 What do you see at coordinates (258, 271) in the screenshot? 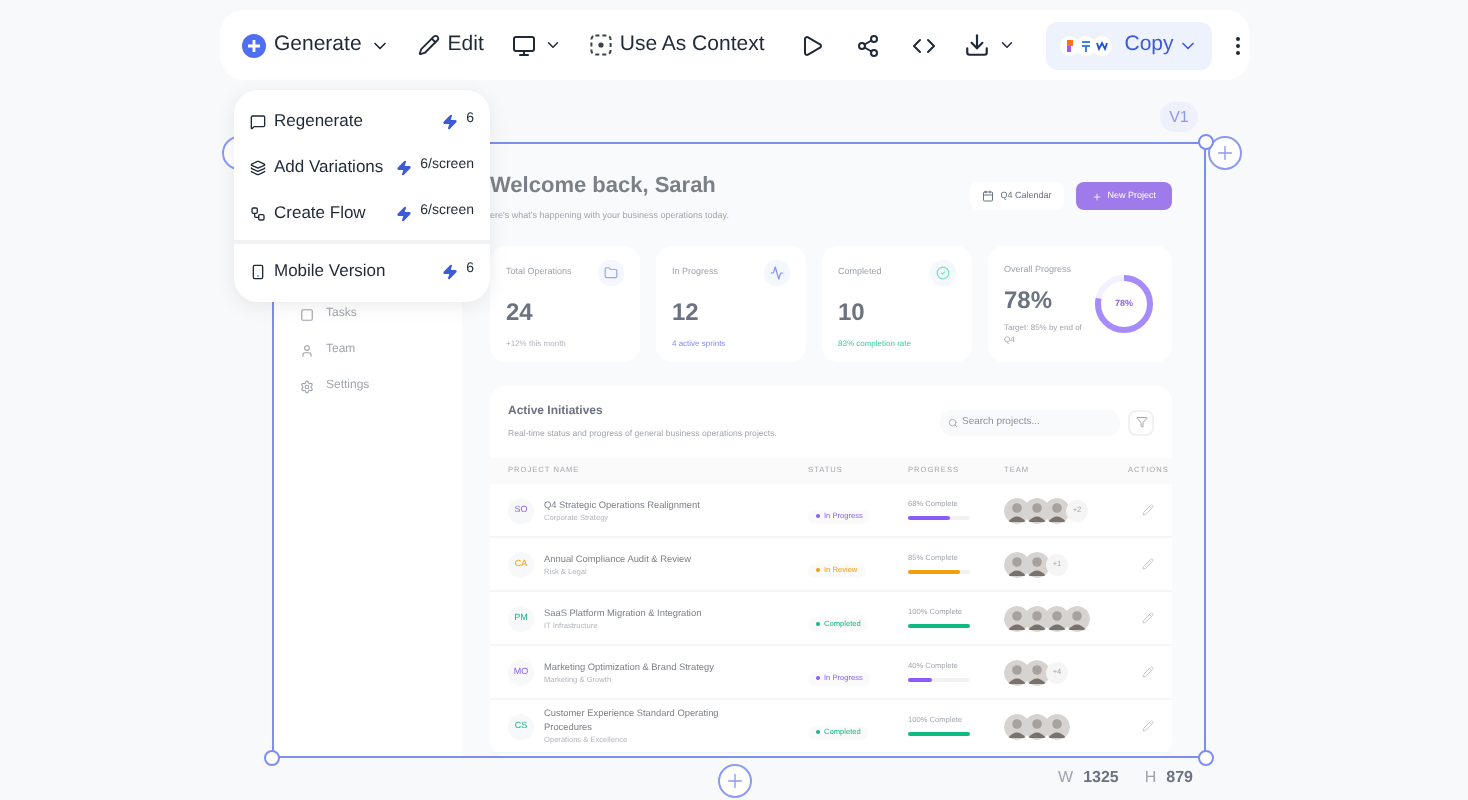
I see `phone-icon` at bounding box center [258, 271].